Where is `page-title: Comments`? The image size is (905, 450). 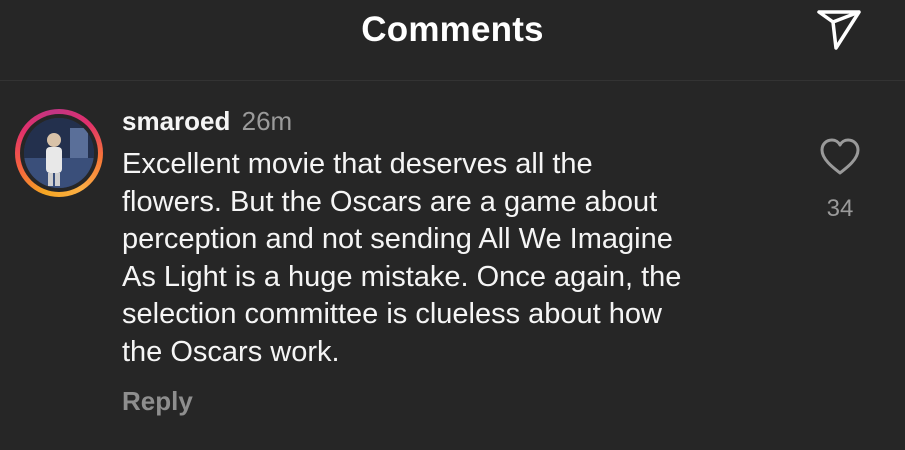
page-title: Comments is located at coordinates (452, 29).